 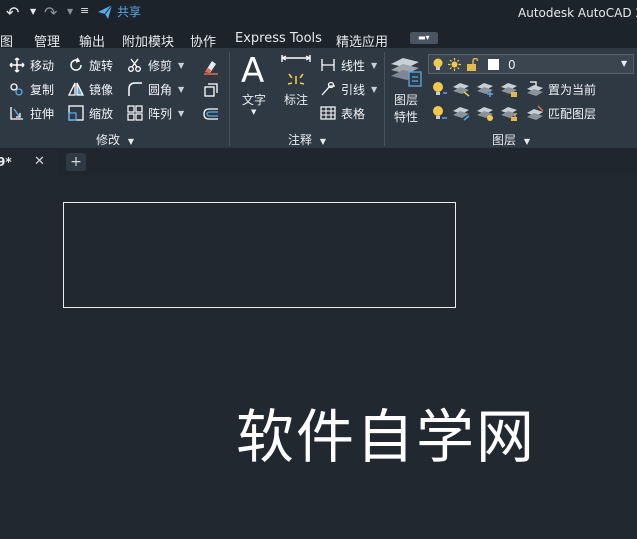 I want to click on rotate-label: 旋转, so click(x=101, y=65).